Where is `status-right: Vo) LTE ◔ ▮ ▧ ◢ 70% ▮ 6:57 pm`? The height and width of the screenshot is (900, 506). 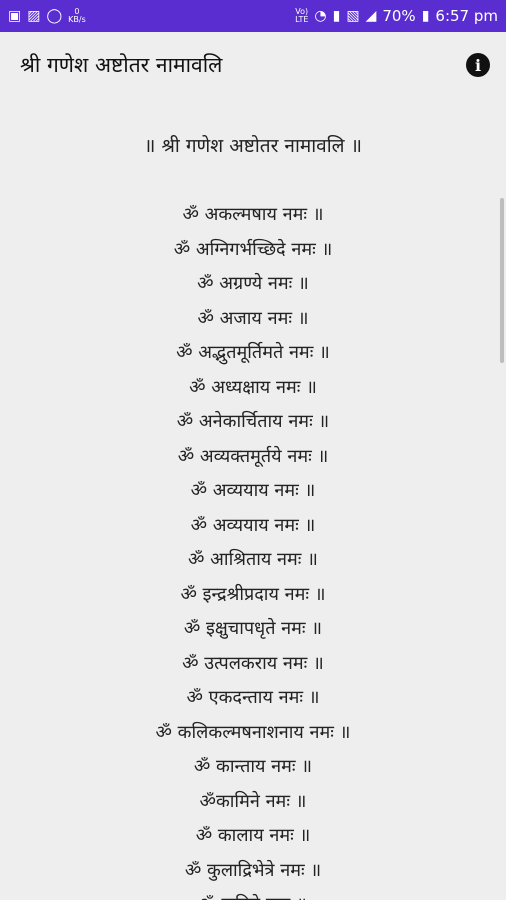 status-right: Vo) LTE ◔ ▮ ▧ ◢ 70% ▮ 6:57 pm is located at coordinates (396, 16).